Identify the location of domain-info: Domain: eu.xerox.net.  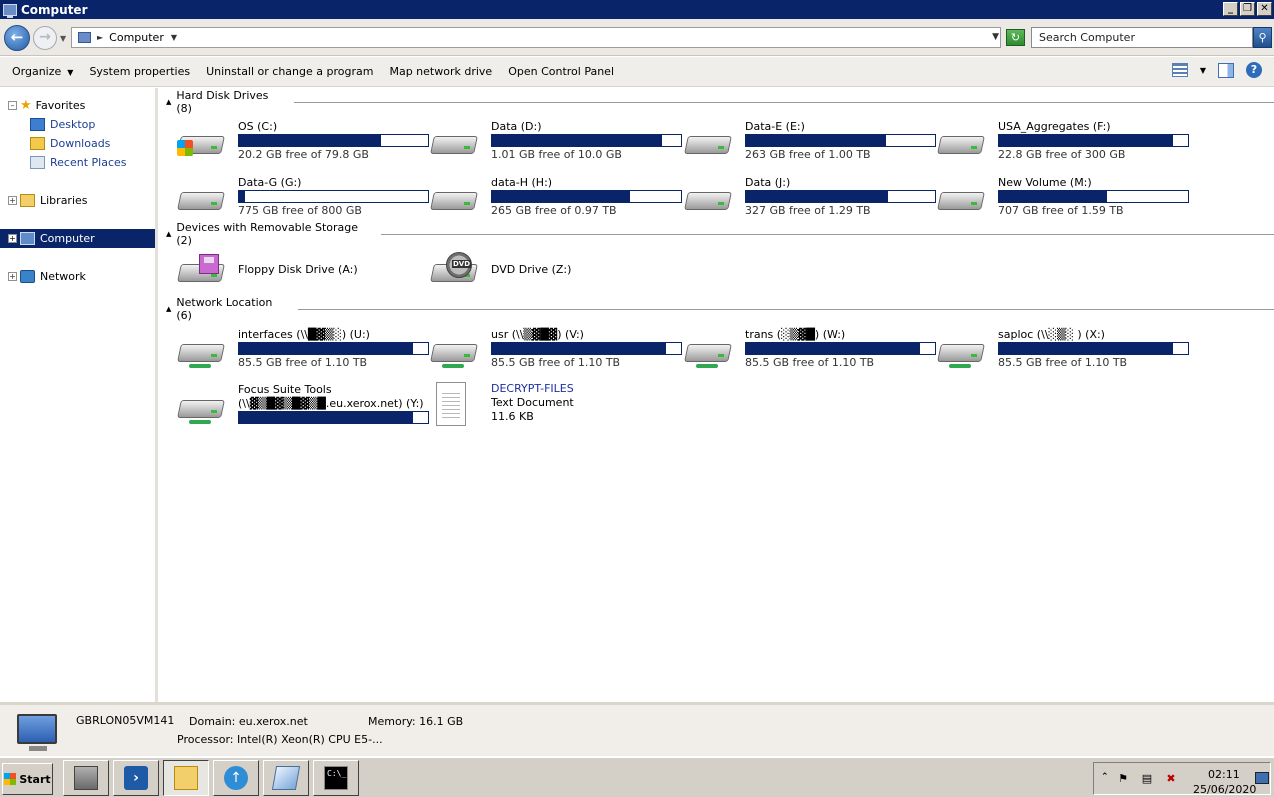
(248, 721).